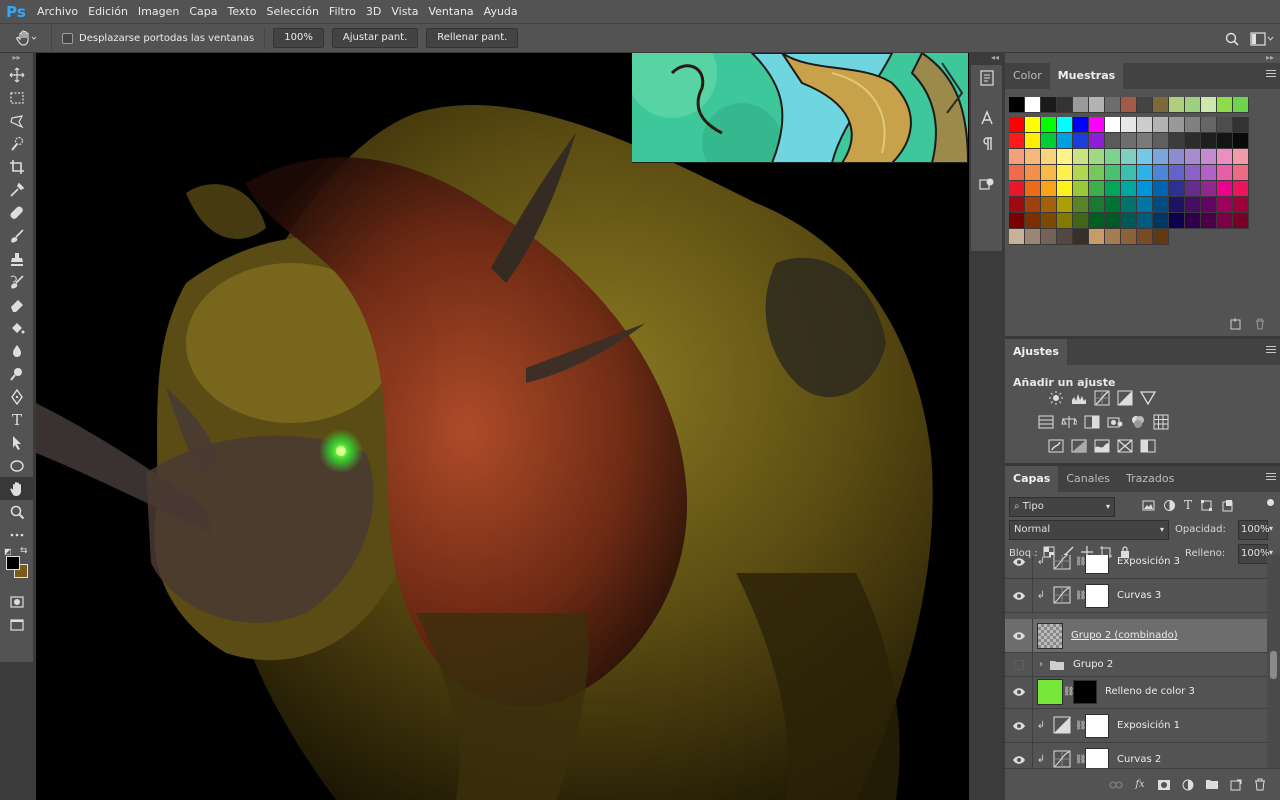 The height and width of the screenshot is (800, 1280). Describe the element at coordinates (1160, 422) in the screenshot. I see `color-lookup-icon` at that location.